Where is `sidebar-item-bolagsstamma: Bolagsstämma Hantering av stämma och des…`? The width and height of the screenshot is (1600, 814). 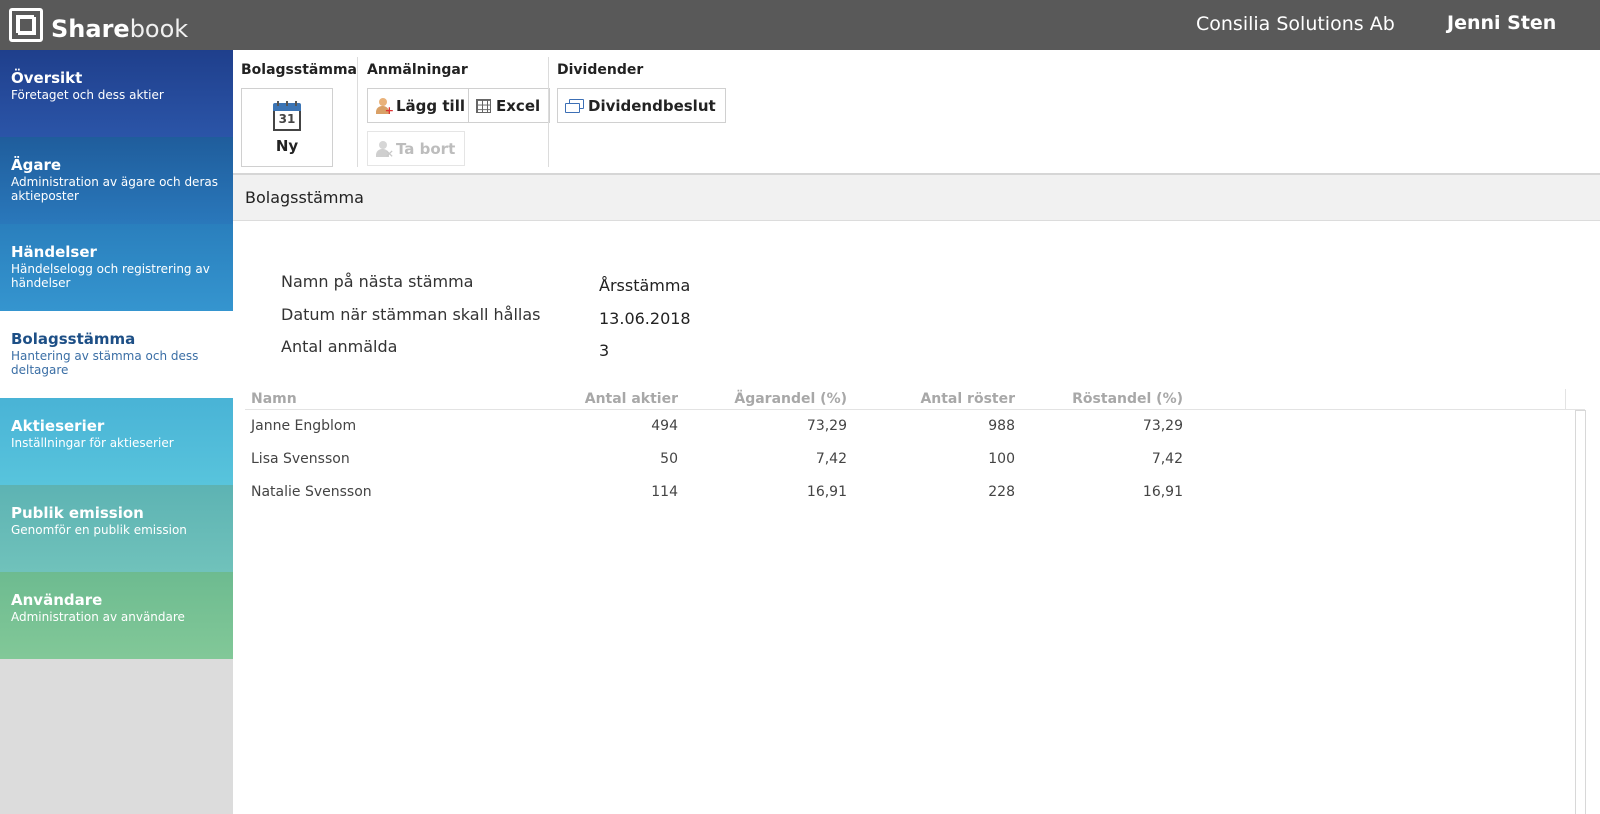 sidebar-item-bolagsstamma: Bolagsstämma Hantering av stämma och des… is located at coordinates (116, 354).